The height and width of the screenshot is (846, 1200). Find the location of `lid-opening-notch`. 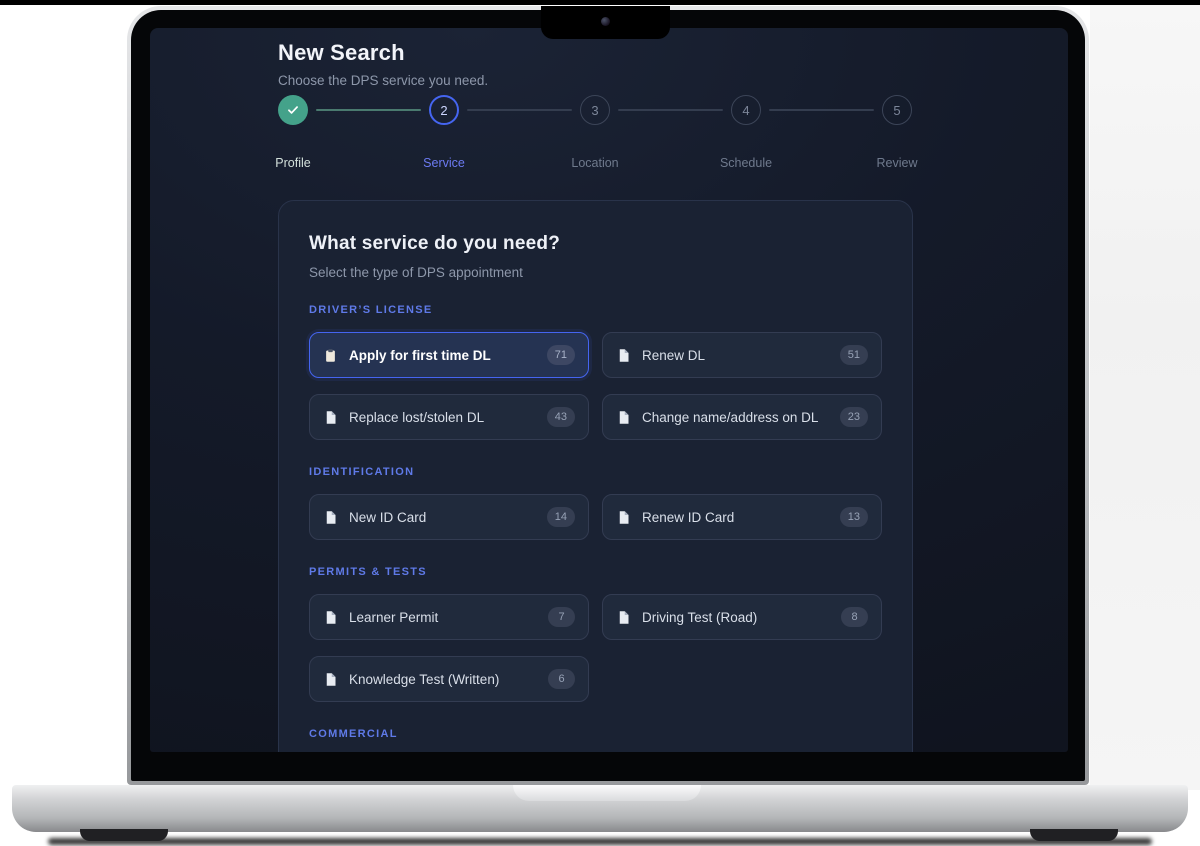

lid-opening-notch is located at coordinates (607, 793).